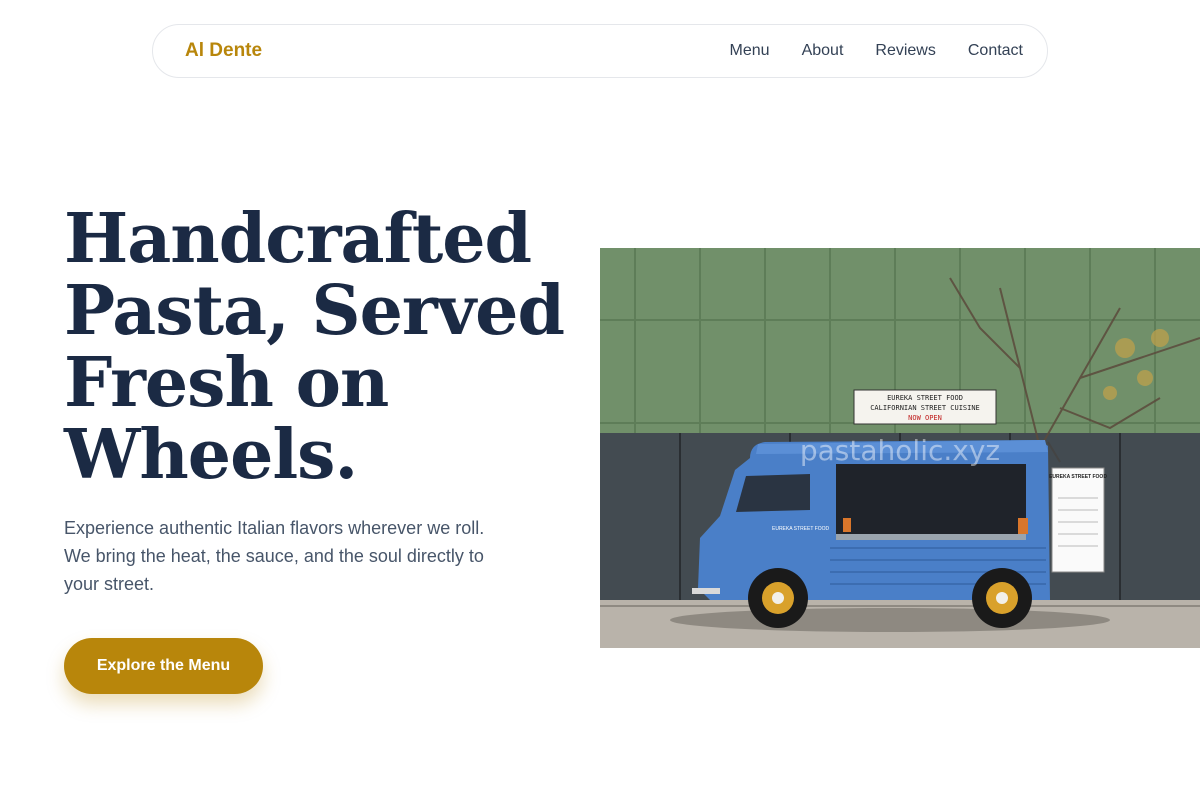 This screenshot has width=1200, height=800. What do you see at coordinates (995, 51) in the screenshot?
I see `nav-item-contact: Contact` at bounding box center [995, 51].